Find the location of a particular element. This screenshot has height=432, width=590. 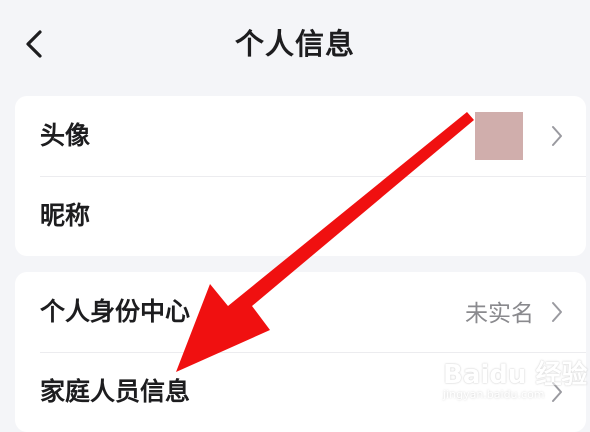

page-title: 个人信息 is located at coordinates (294, 44).